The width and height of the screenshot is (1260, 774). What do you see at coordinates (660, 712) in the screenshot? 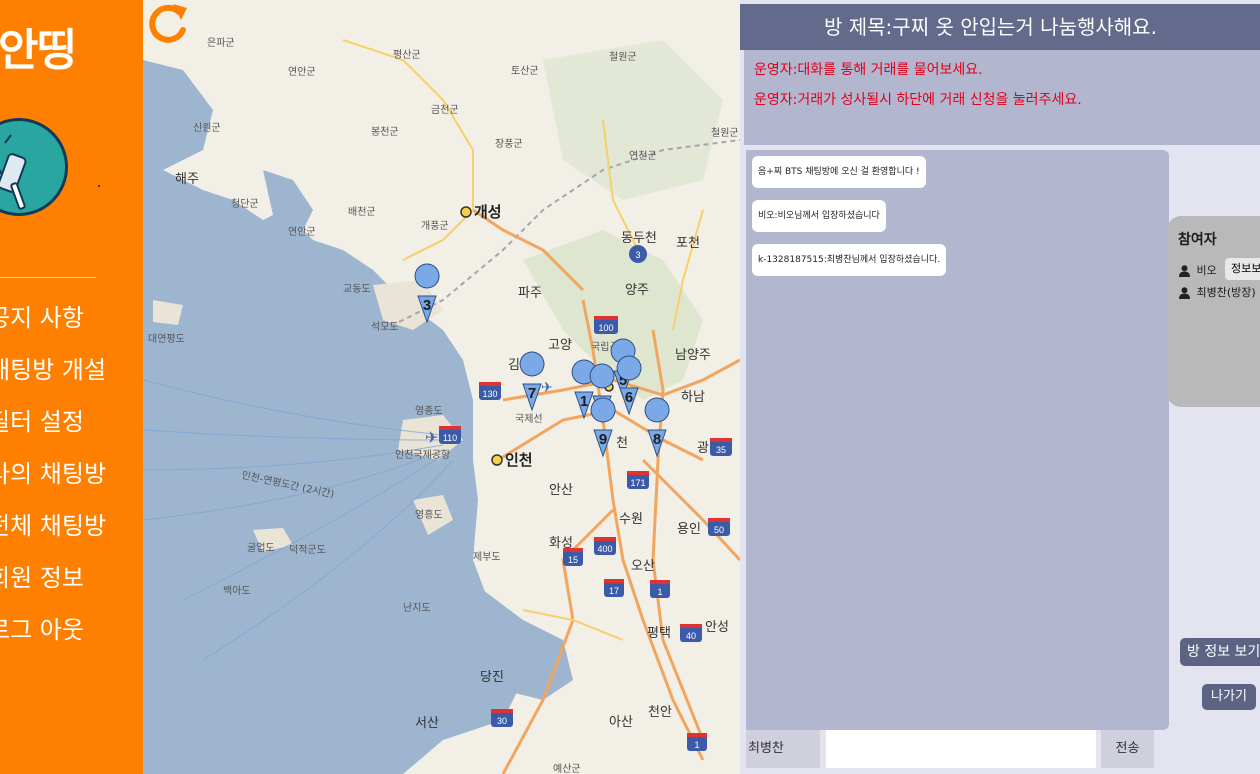
I see `place-label: 천안` at bounding box center [660, 712].